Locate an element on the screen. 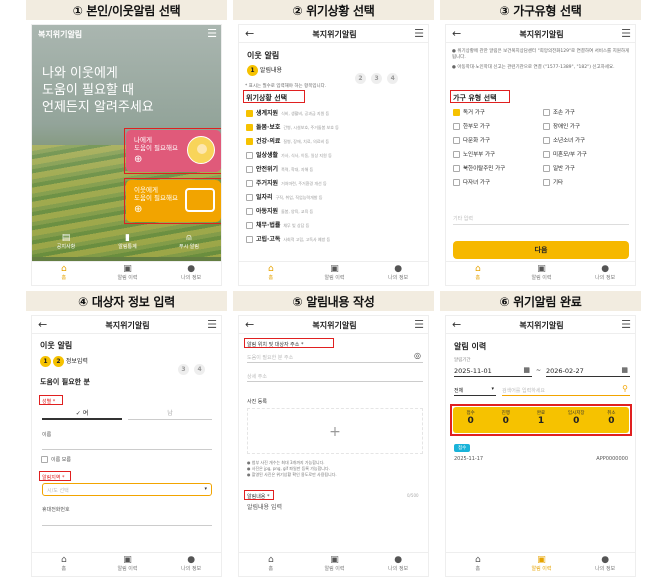 Image resolution: width=670 pixels, height=577 pixels. next-button: 다음 is located at coordinates (541, 250).